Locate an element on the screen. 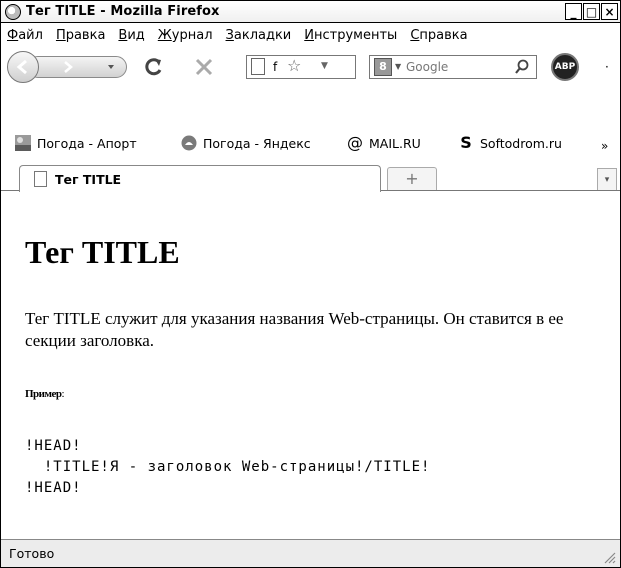 The image size is (621, 568). menu-history-label: урнал is located at coordinates (192, 35).